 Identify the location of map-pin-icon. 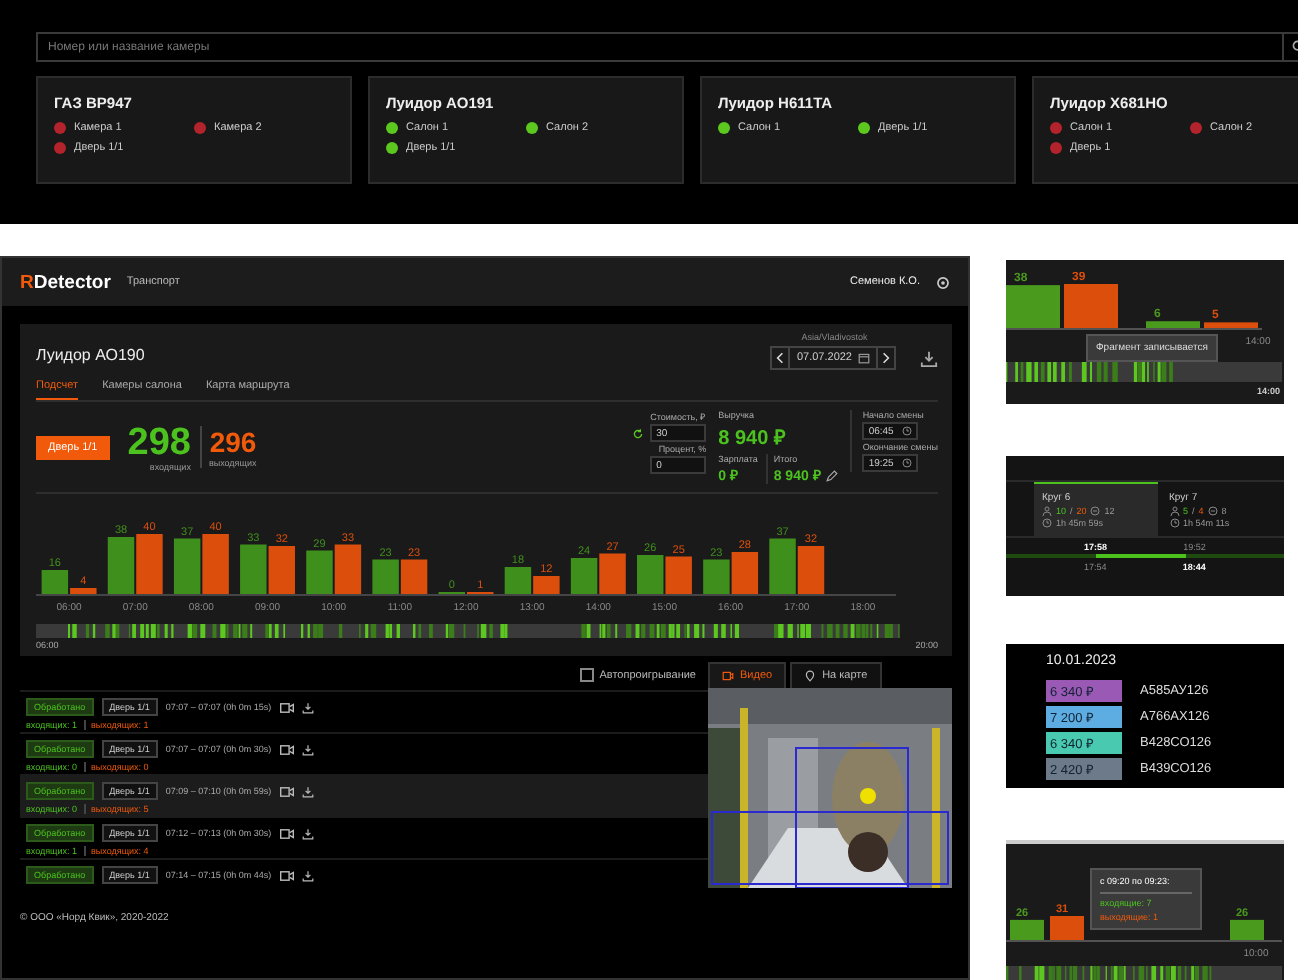
(810, 676).